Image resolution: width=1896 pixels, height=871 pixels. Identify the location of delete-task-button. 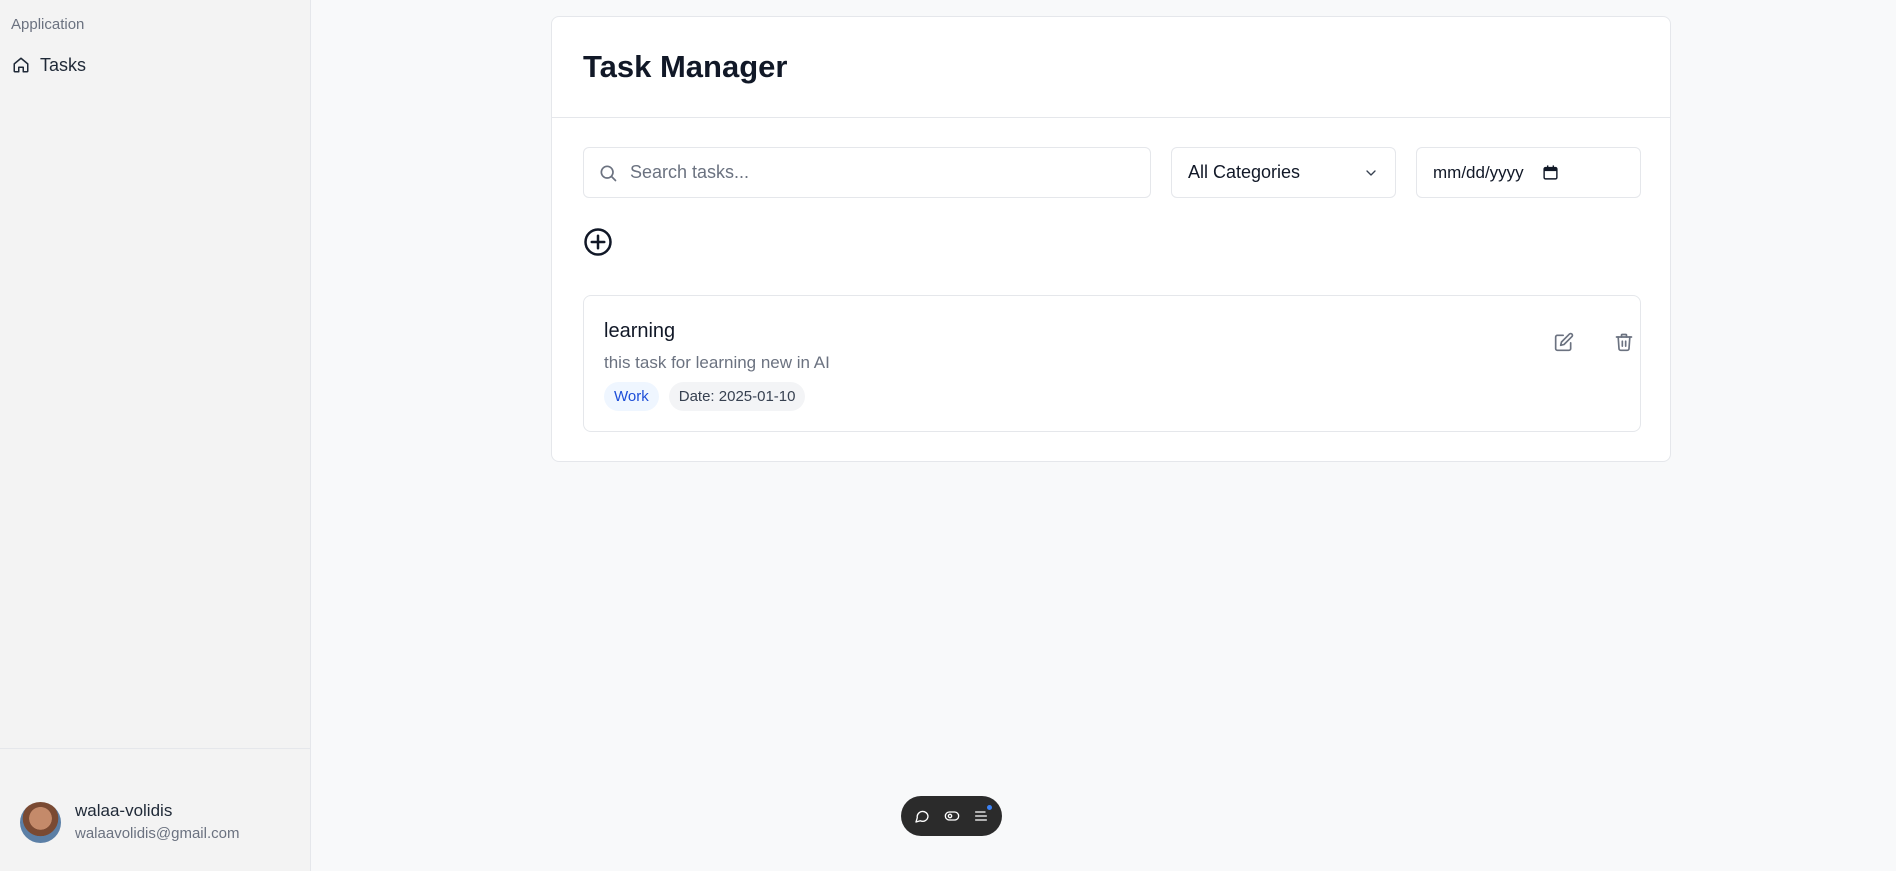
(1624, 342).